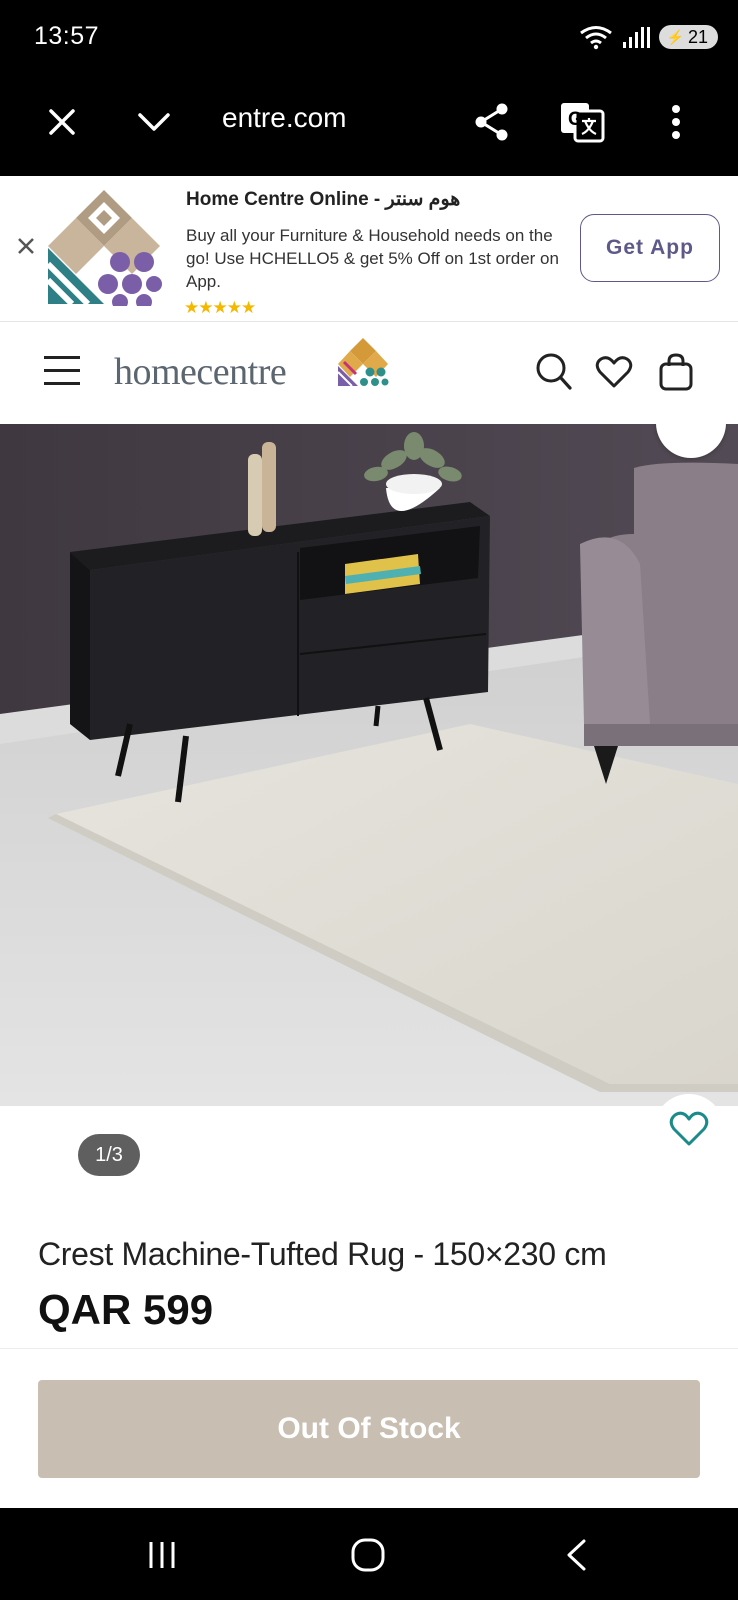 The width and height of the screenshot is (738, 1600). I want to click on share-button, so click(492, 122).